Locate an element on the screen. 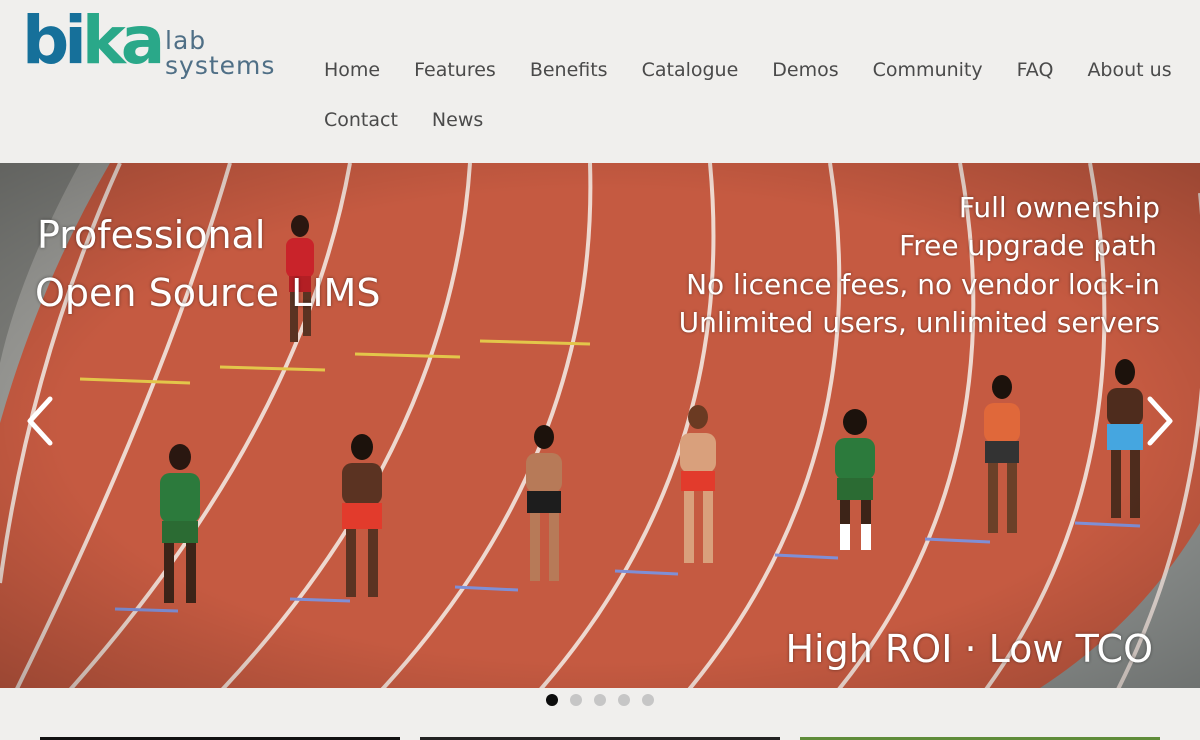 This screenshot has width=1200, height=740. slide-caption-full-ownership: Full ownership is located at coordinates (1059, 207).